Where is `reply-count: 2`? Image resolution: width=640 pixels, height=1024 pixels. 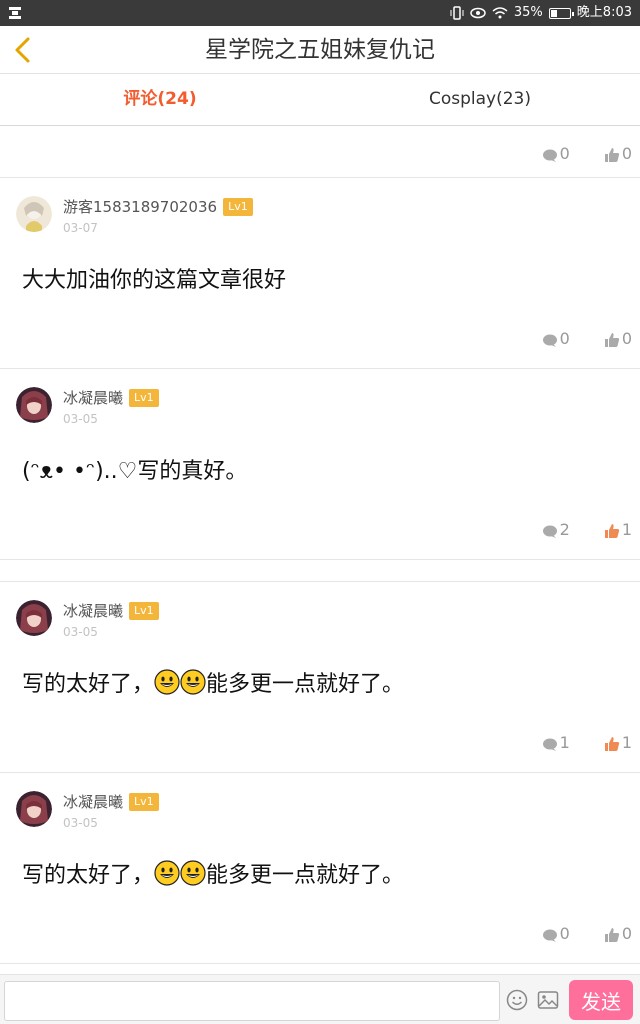
reply-count: 2 is located at coordinates (564, 529).